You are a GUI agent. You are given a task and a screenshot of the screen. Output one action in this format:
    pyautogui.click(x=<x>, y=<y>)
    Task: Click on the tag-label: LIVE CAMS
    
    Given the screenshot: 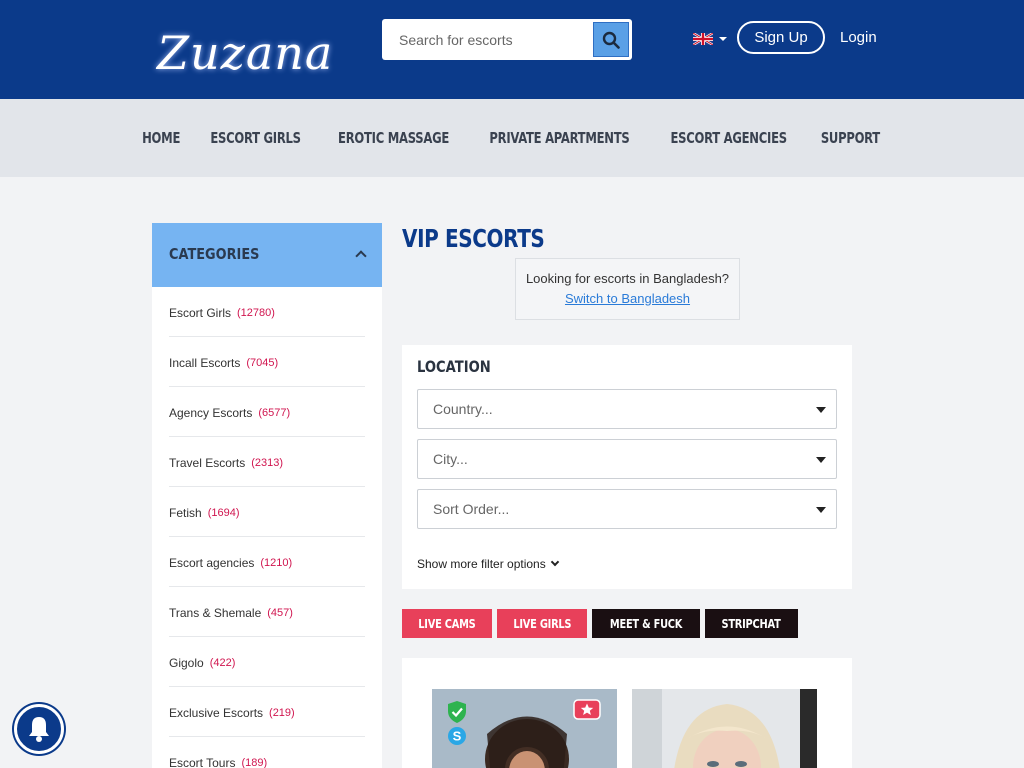 What is the action you would take?
    pyautogui.click(x=447, y=623)
    